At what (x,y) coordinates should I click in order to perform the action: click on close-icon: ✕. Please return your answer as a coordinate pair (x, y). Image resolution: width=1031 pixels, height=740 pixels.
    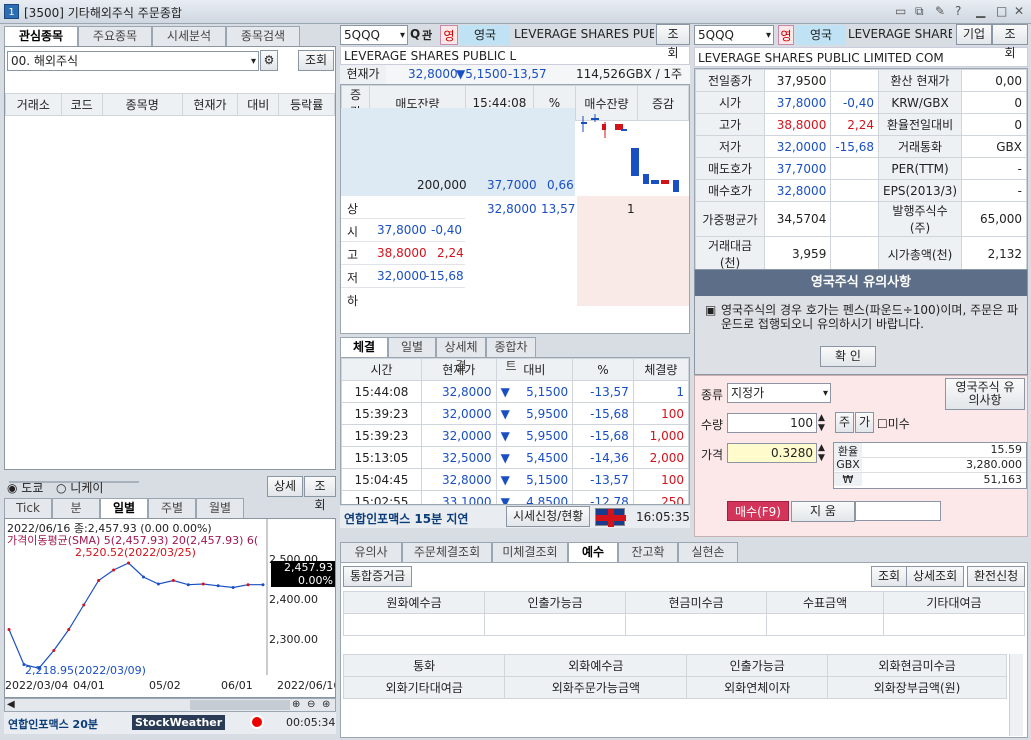
    Looking at the image, I should click on (1019, 11).